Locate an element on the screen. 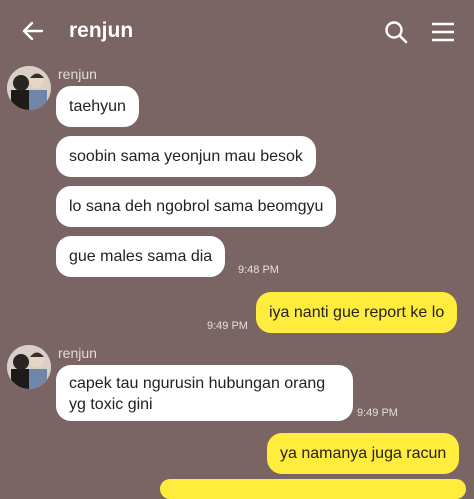  message-bubble-outgoing: iya nanti gue report ke lo is located at coordinates (357, 312).